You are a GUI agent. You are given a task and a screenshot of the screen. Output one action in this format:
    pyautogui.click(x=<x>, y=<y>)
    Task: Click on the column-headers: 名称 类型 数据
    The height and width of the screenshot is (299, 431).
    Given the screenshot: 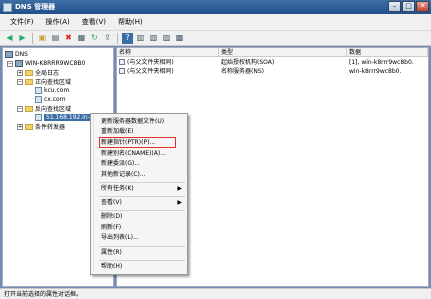 What is the action you would take?
    pyautogui.click(x=272, y=52)
    